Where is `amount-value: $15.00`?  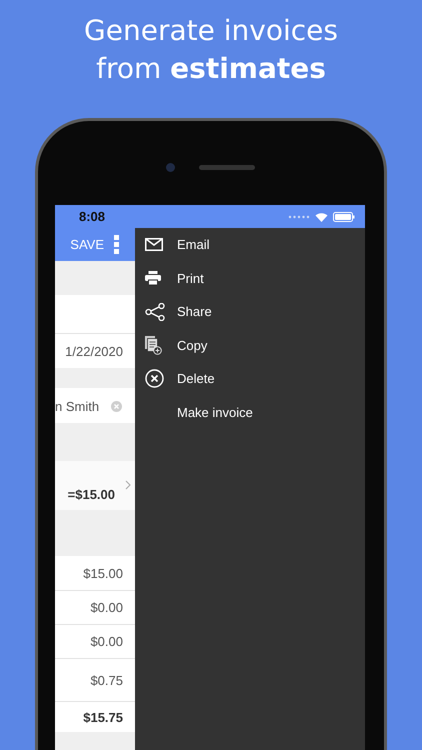 amount-value: $15.00 is located at coordinates (103, 573).